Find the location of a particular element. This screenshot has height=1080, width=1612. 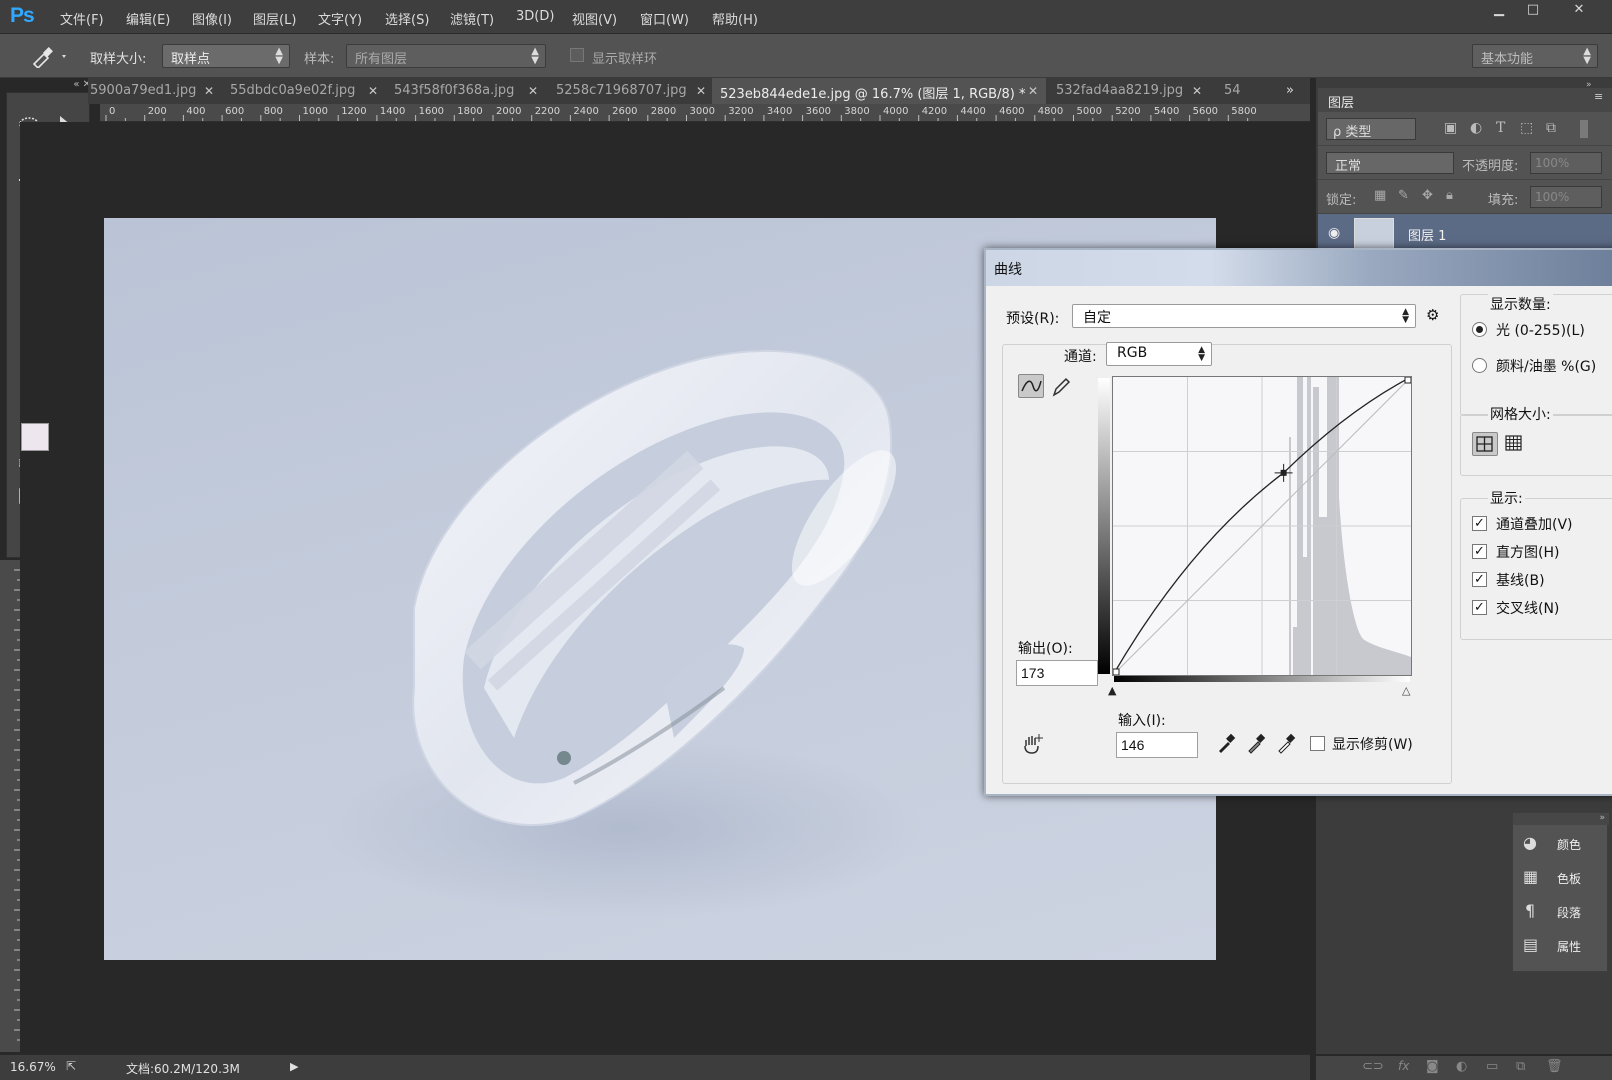

pigment-radio is located at coordinates (1479, 365).